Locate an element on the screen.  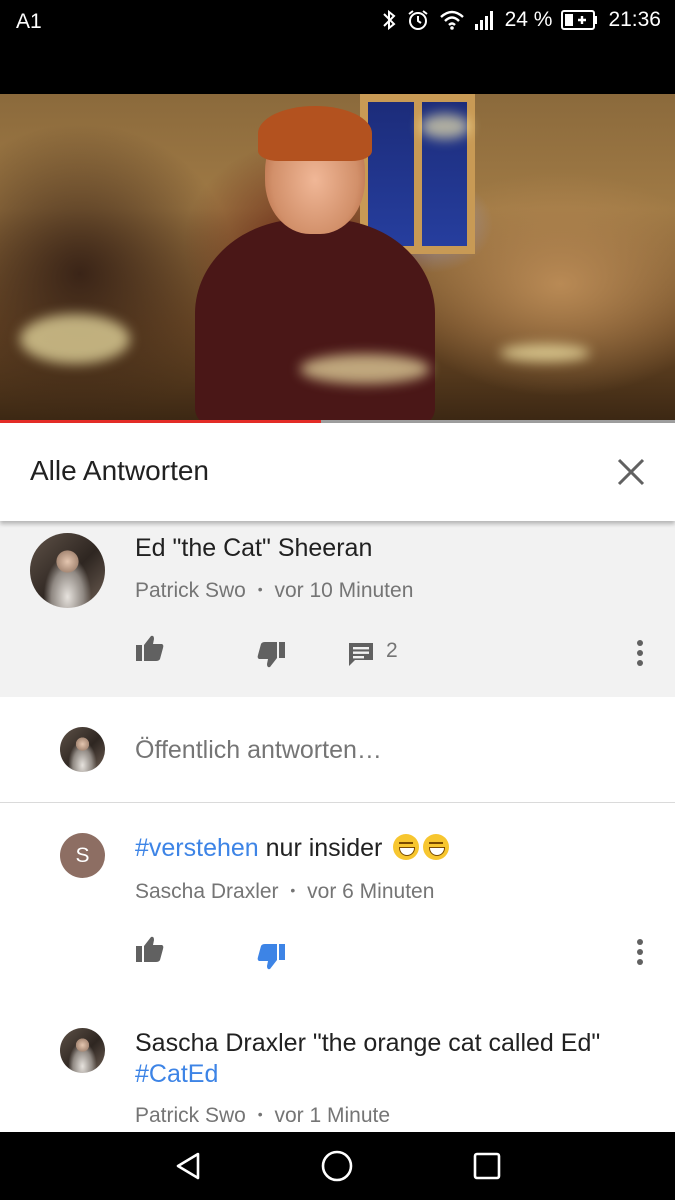
avatar-letter: S is located at coordinates (82, 855).